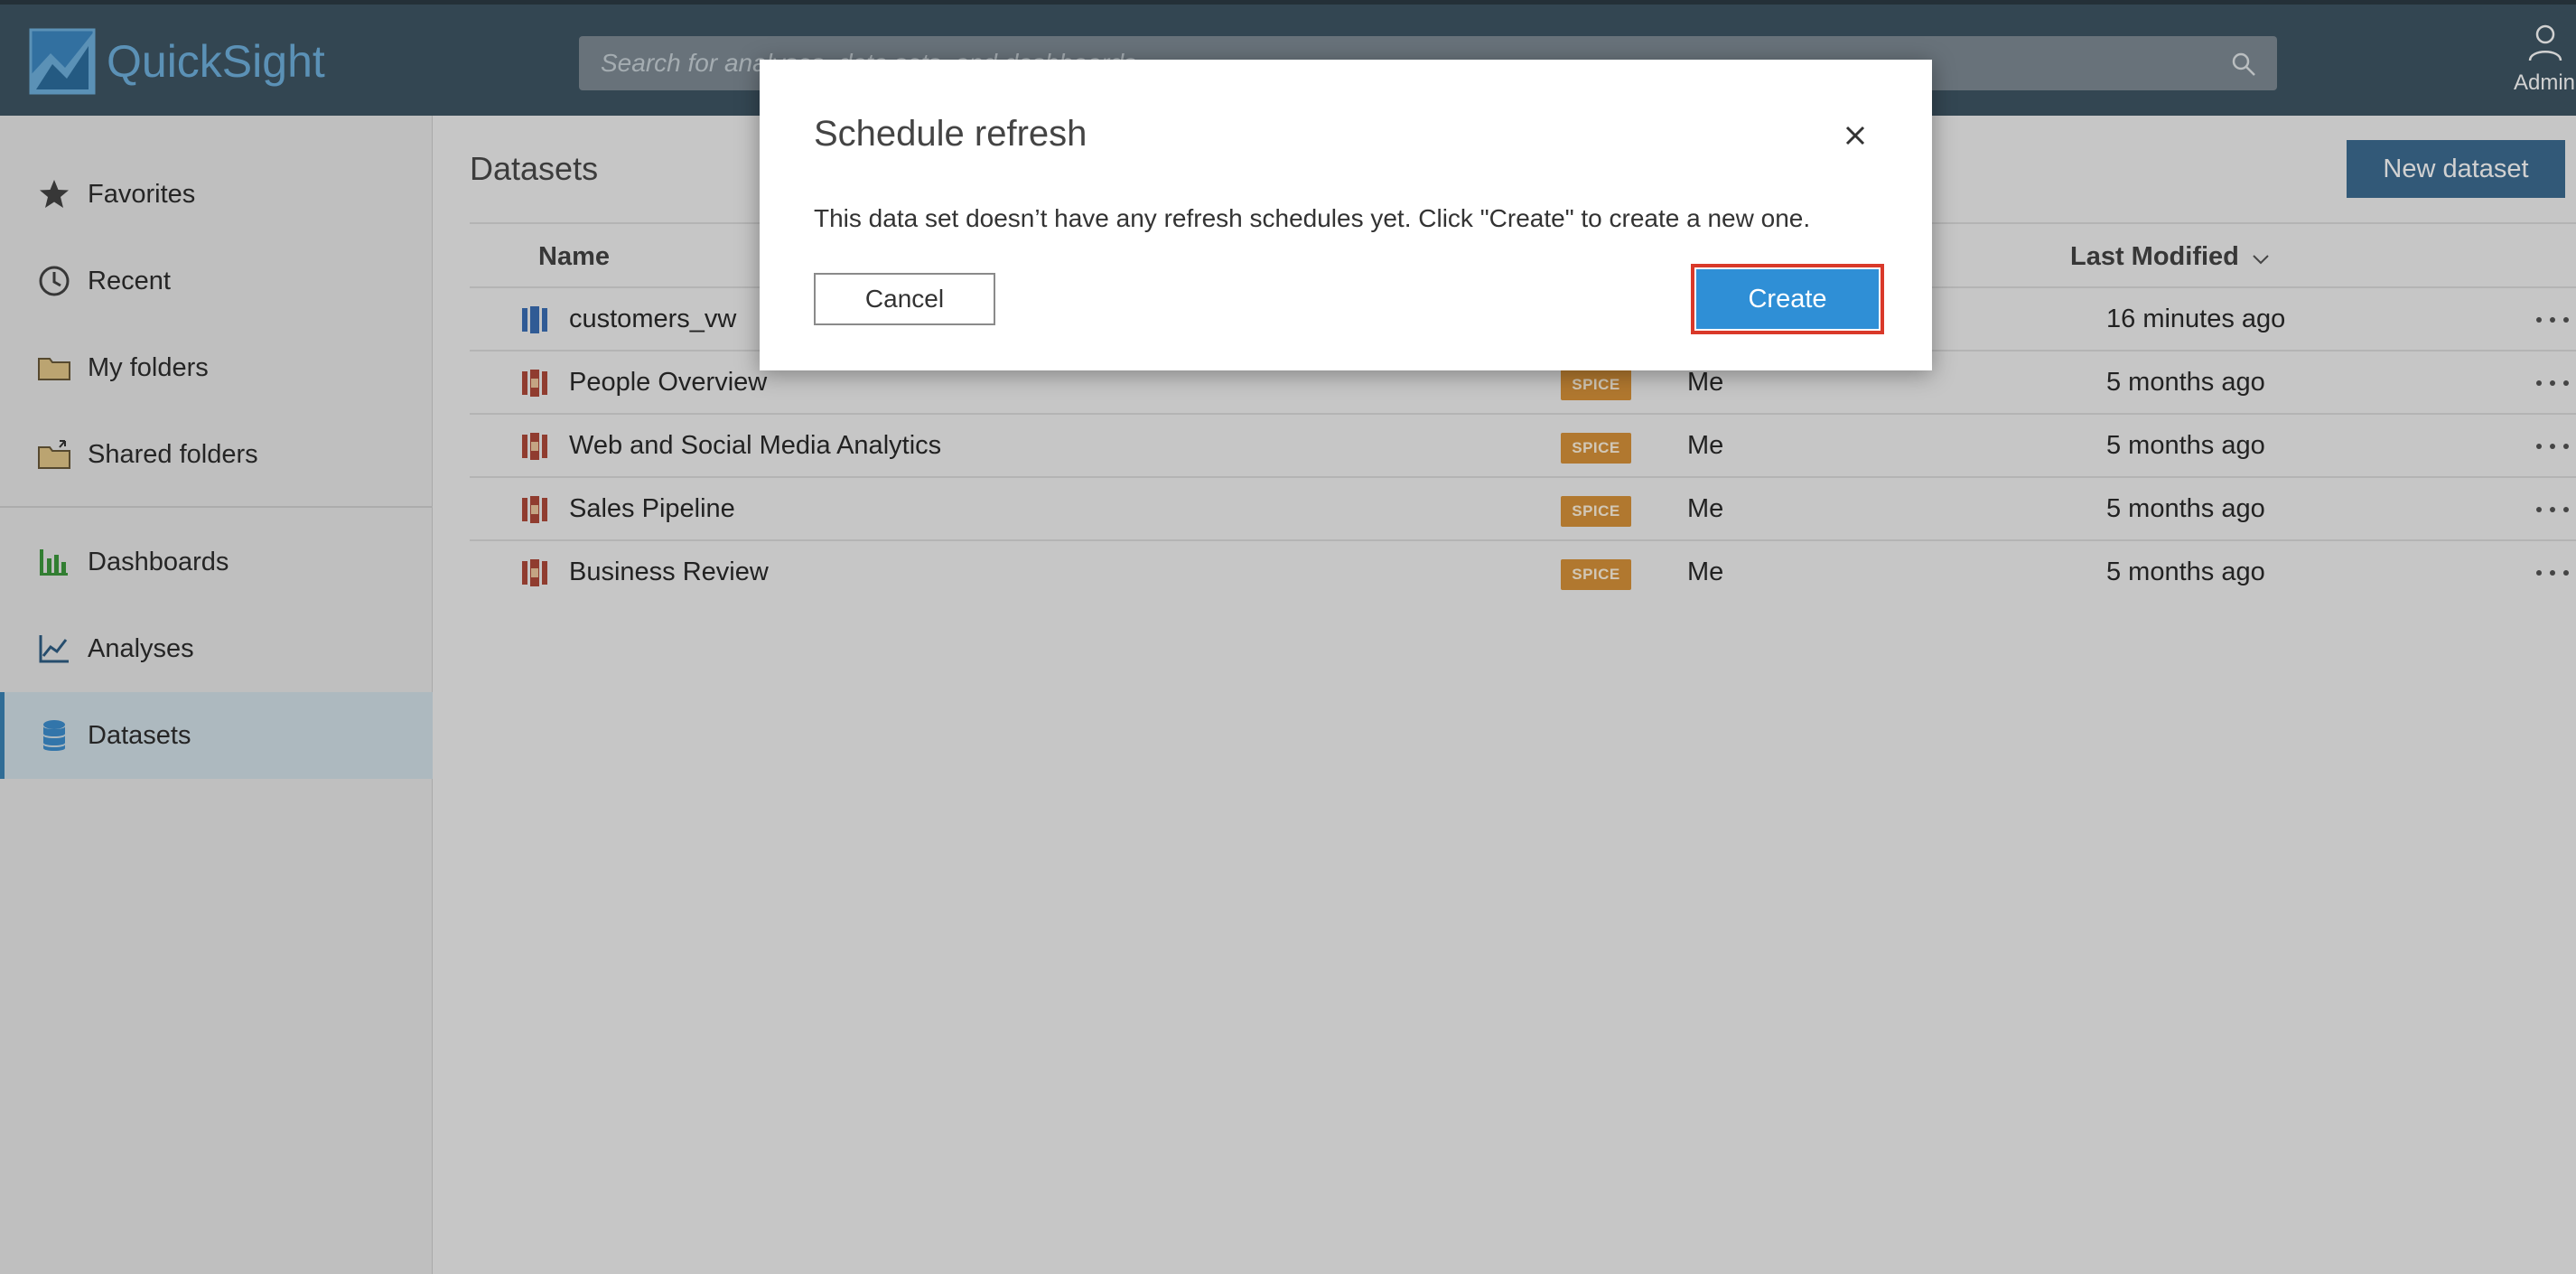 This screenshot has width=2576, height=1274. What do you see at coordinates (950, 134) in the screenshot?
I see `dialog-title: Schedule refresh` at bounding box center [950, 134].